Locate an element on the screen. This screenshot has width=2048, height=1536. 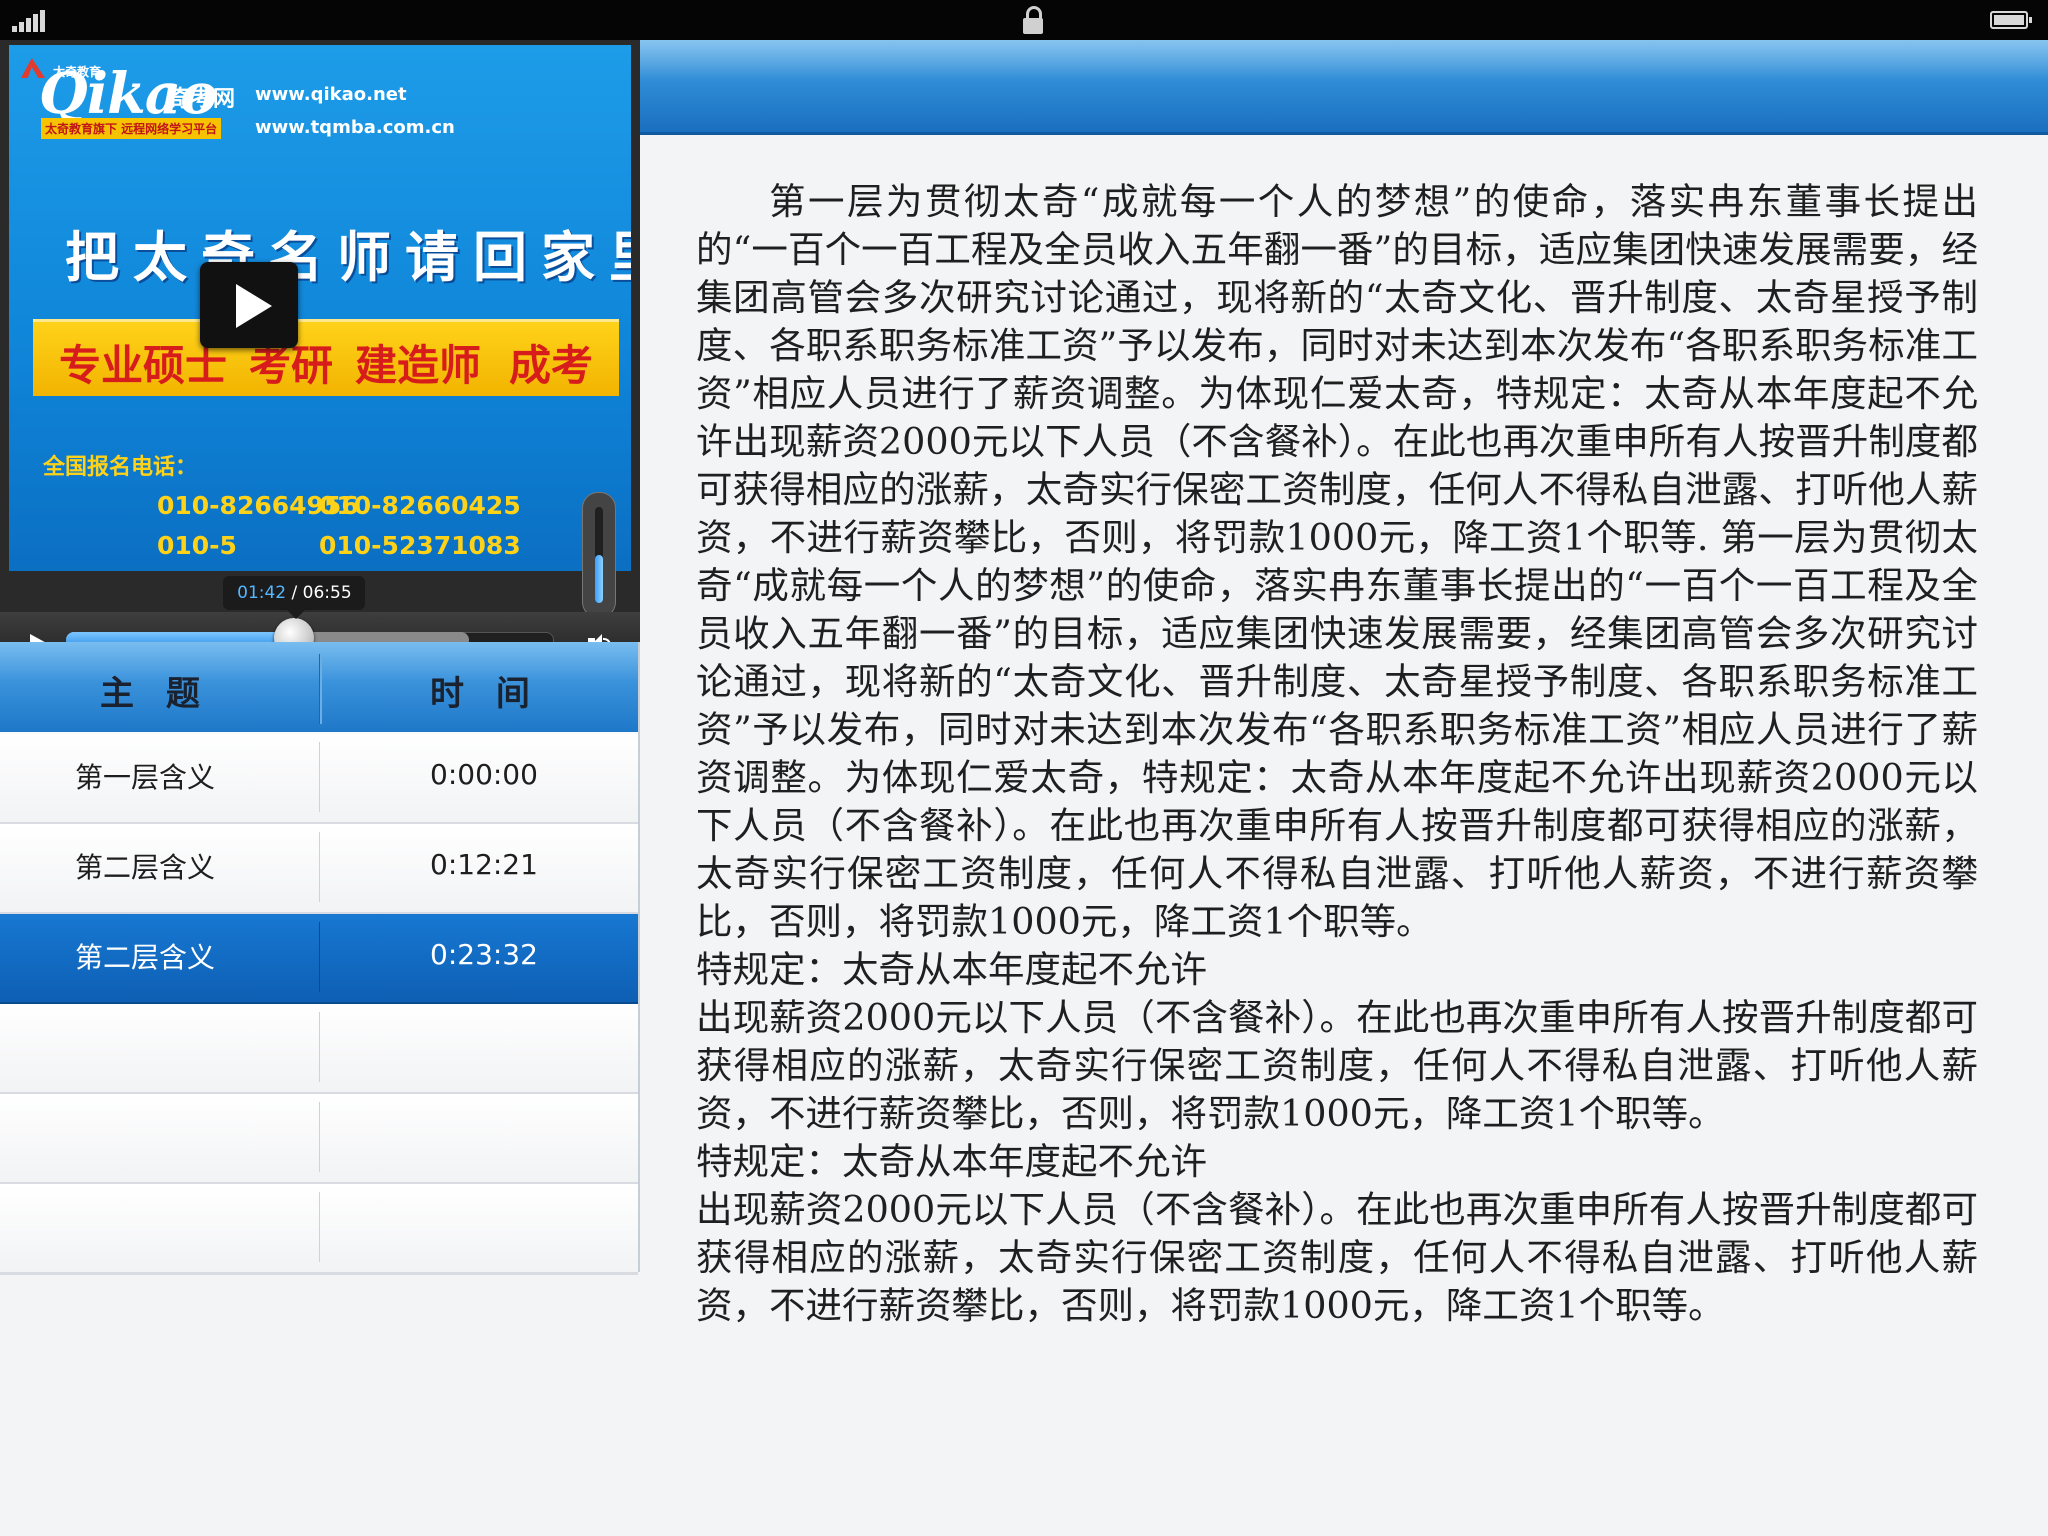
chapter-topic: 第一层含义 is located at coordinates (145, 777).